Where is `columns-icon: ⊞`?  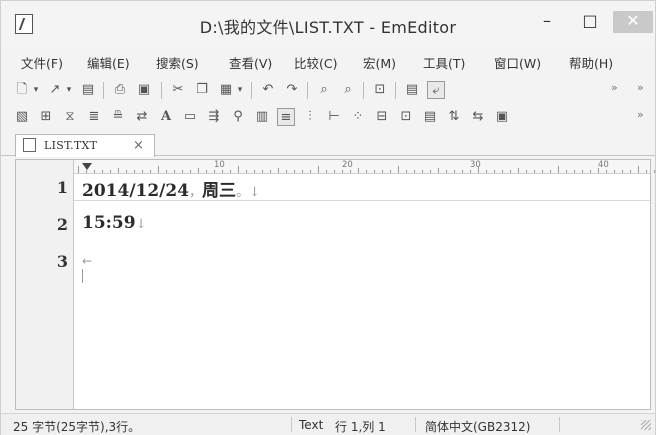 columns-icon: ⊞ is located at coordinates (46, 117).